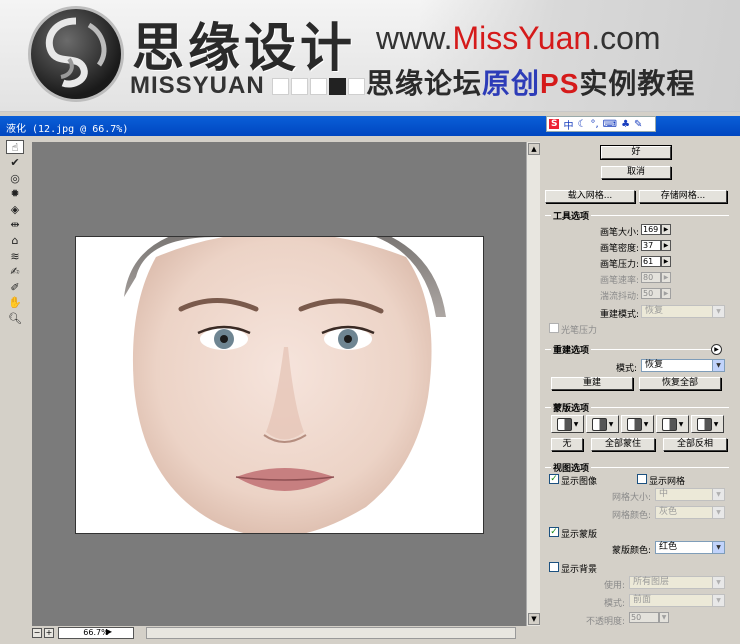 This screenshot has width=740, height=644. Describe the element at coordinates (571, 349) in the screenshot. I see `reconstruct-options-title: 重建选项` at that location.